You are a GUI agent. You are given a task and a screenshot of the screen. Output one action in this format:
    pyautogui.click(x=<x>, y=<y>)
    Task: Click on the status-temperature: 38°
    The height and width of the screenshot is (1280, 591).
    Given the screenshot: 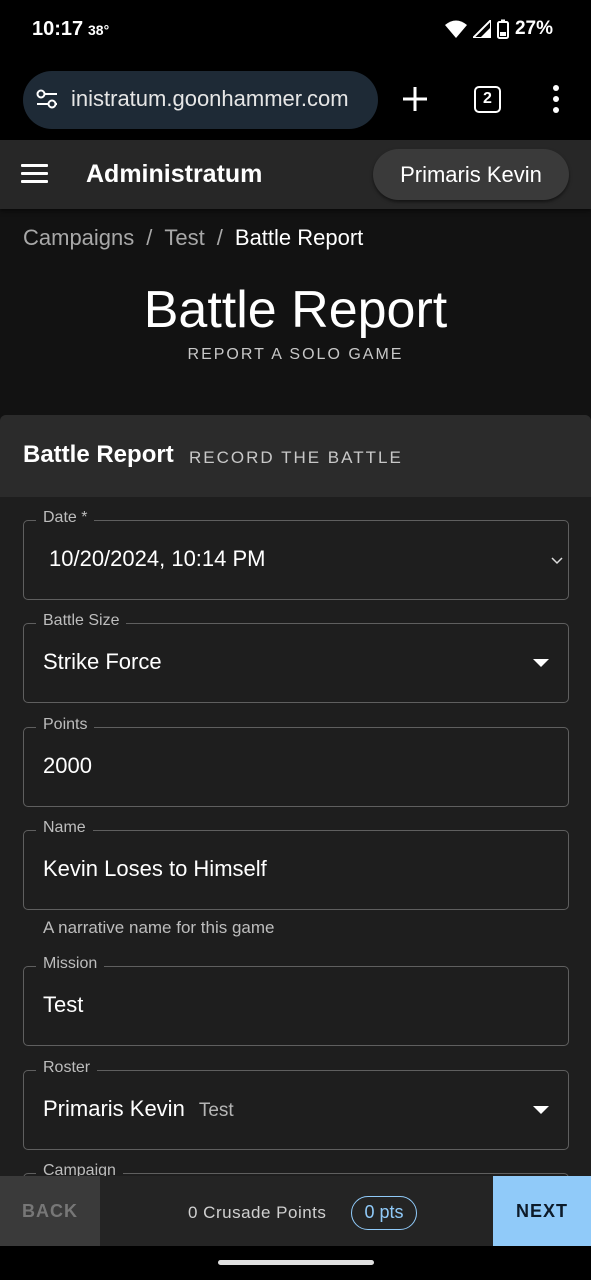 What is the action you would take?
    pyautogui.click(x=99, y=30)
    